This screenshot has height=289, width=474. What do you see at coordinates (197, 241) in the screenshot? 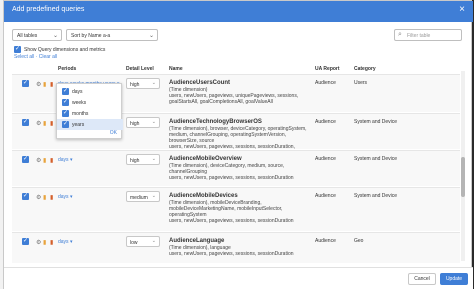
I see `query-name: AudienceLanguage` at bounding box center [197, 241].